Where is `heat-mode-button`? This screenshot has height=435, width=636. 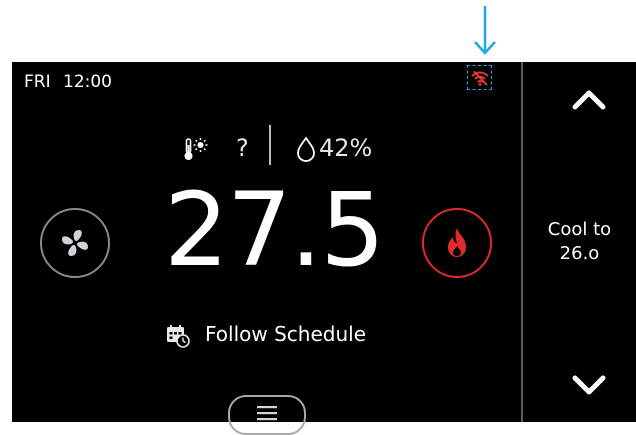
heat-mode-button is located at coordinates (457, 243).